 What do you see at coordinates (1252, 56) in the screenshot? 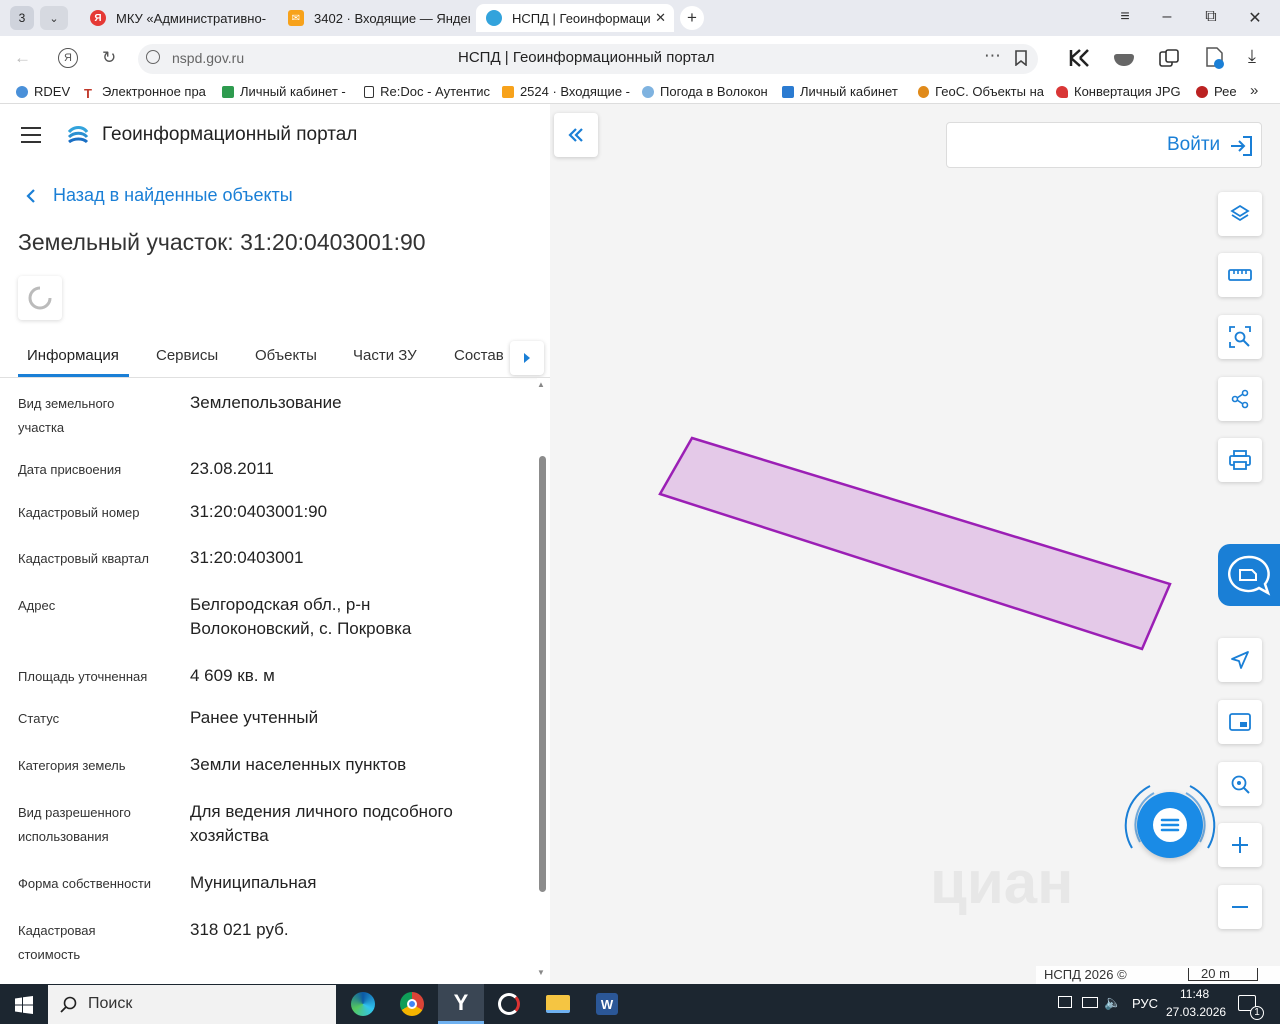
I see `download-icon: ⤓` at bounding box center [1252, 56].